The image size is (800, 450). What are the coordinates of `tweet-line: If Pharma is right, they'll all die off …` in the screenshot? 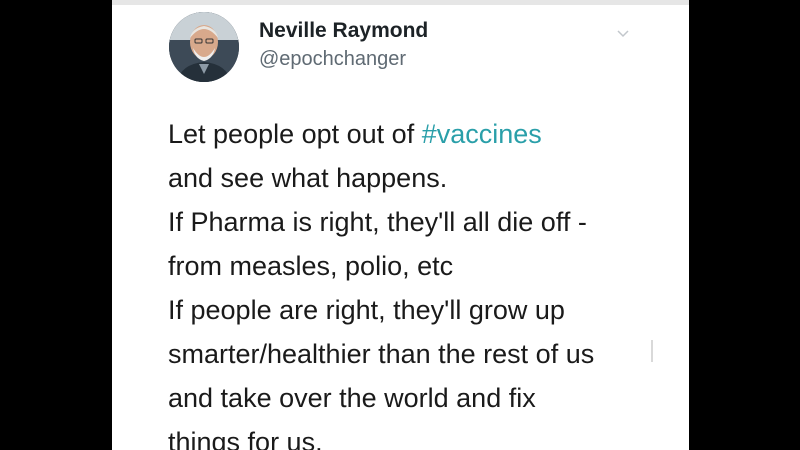 It's located at (377, 222).